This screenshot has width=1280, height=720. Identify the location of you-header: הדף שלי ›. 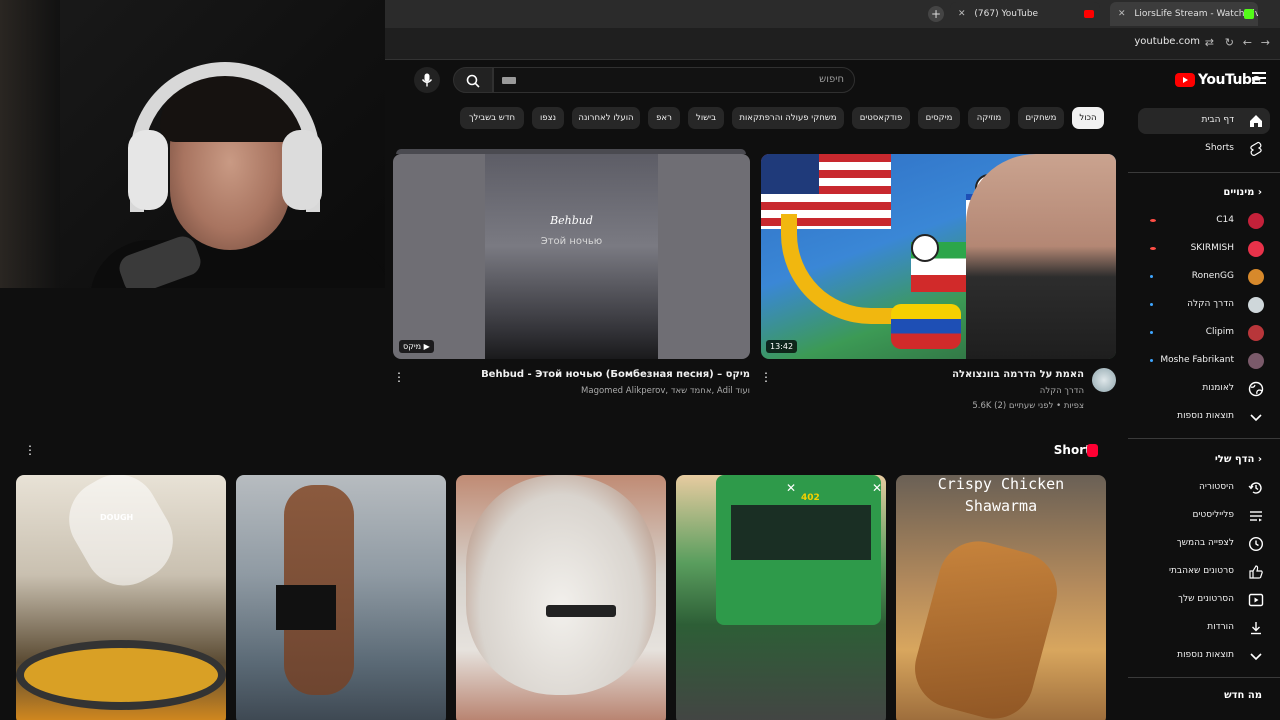
(1238, 459).